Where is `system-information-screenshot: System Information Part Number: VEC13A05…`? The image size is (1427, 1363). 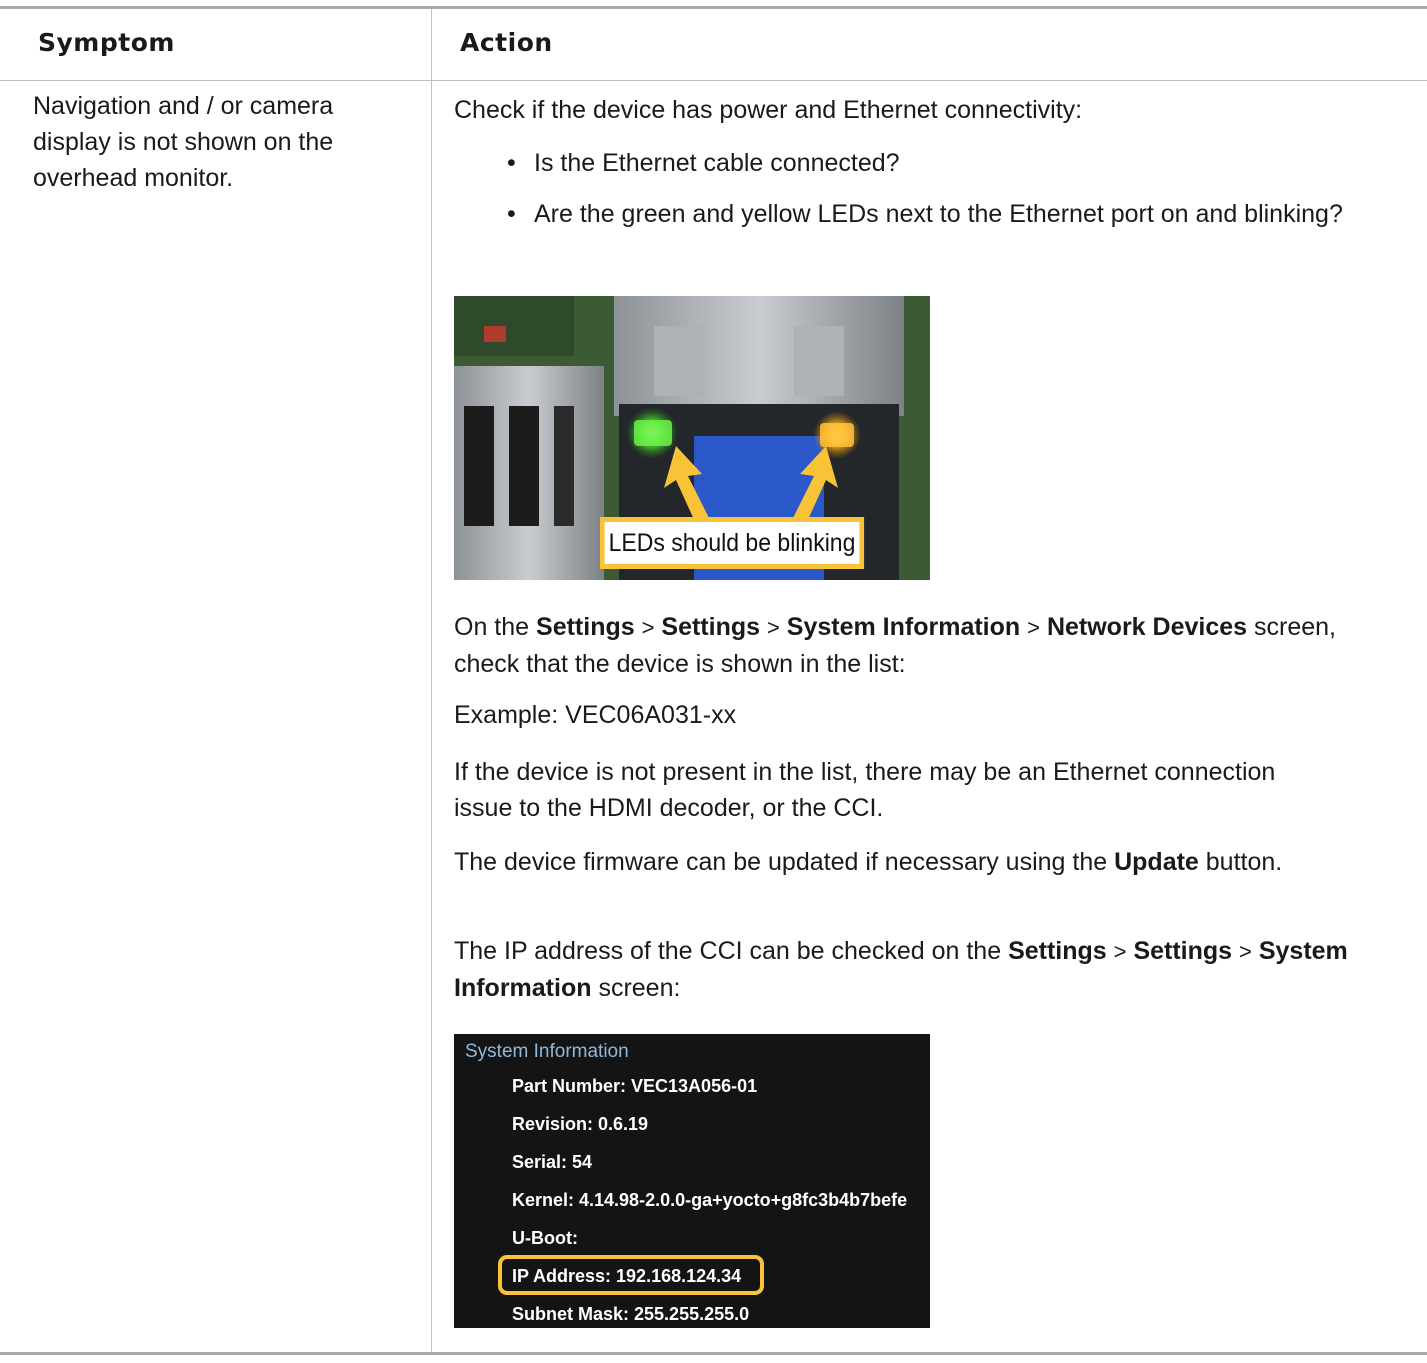
system-information-screenshot: System Information Part Number: VEC13A05… is located at coordinates (692, 1181).